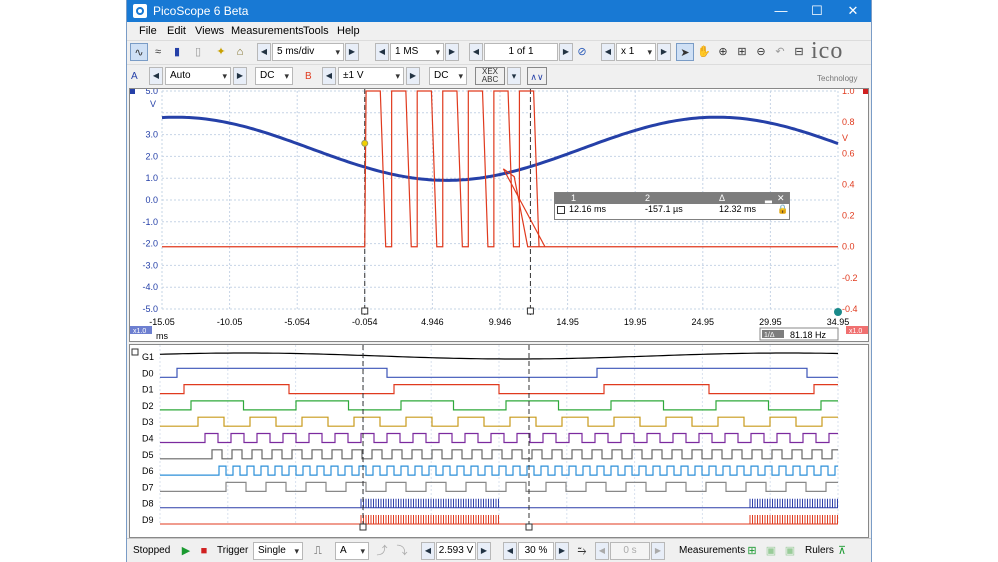 This screenshot has height=562, width=998. What do you see at coordinates (297, 322) in the screenshot?
I see `x-tick-label: -5.054` at bounding box center [297, 322].